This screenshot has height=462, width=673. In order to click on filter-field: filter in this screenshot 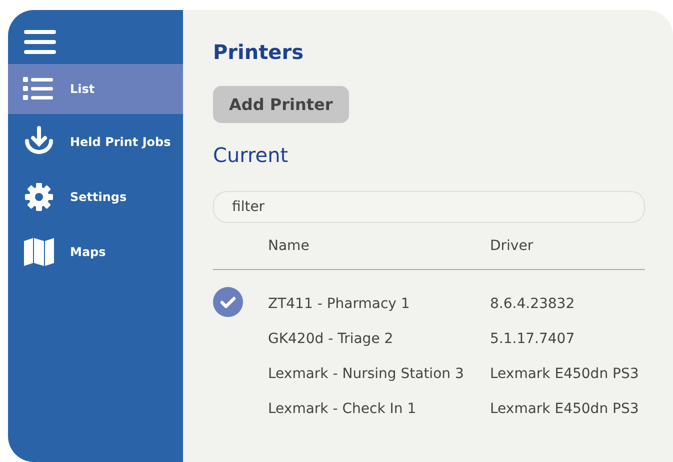, I will do `click(429, 207)`.